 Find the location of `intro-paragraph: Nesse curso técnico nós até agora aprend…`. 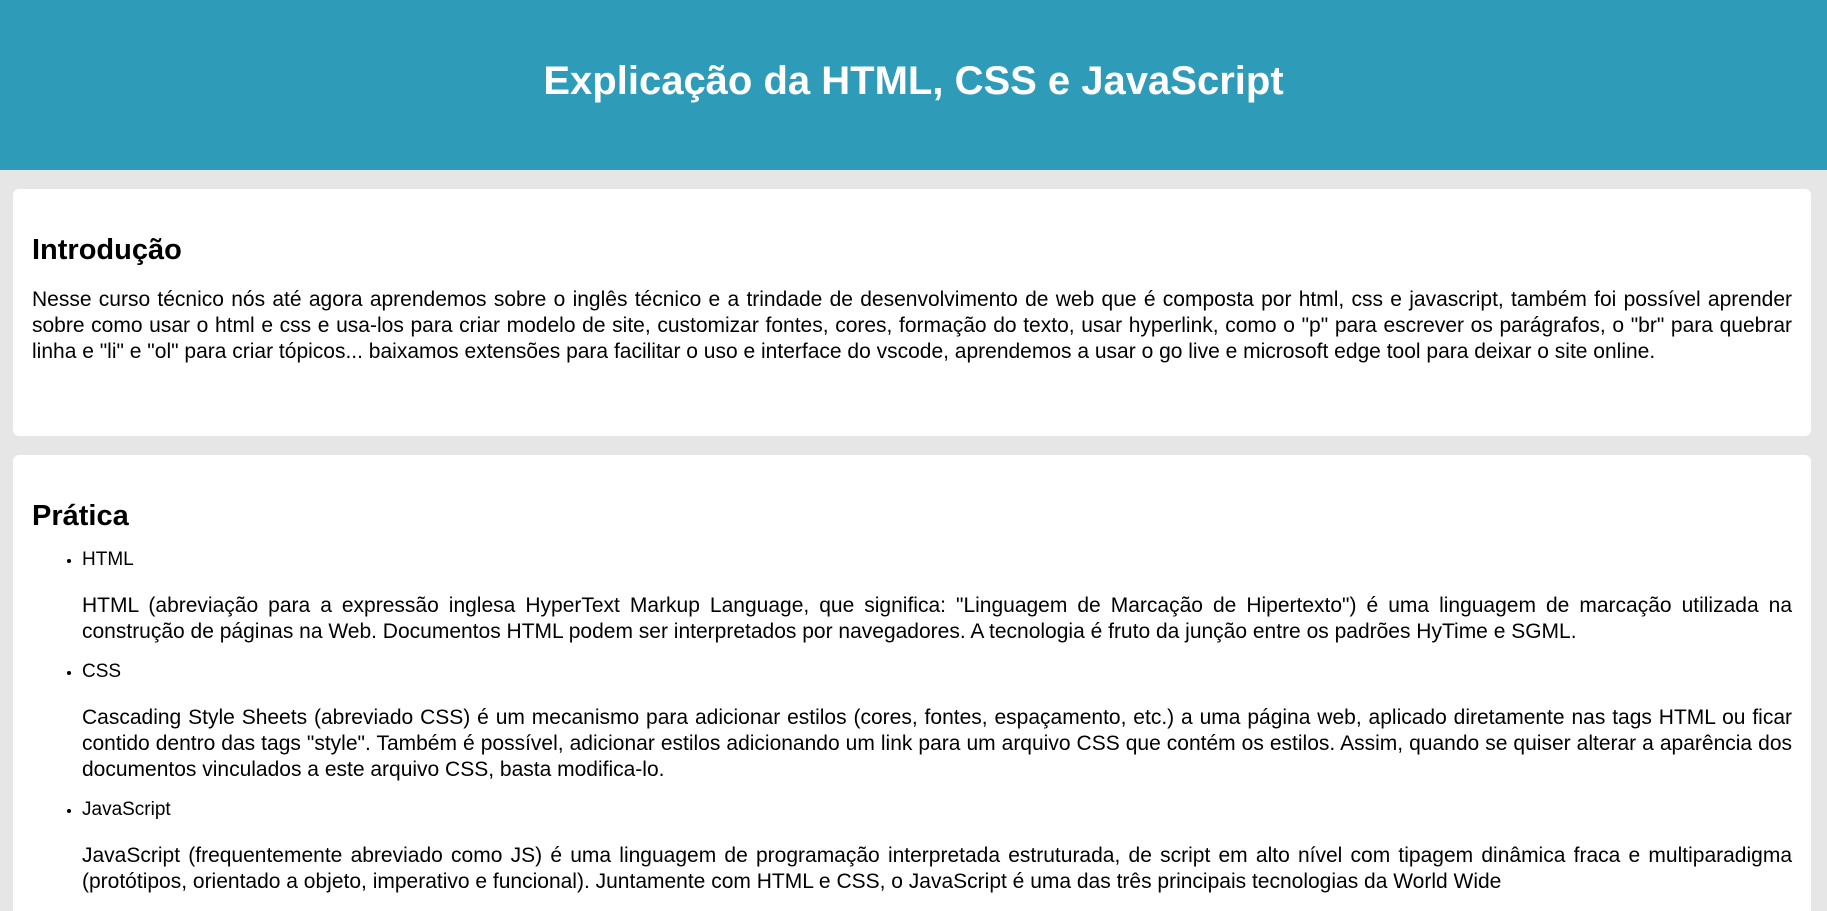

intro-paragraph: Nesse curso técnico nós até agora aprend… is located at coordinates (912, 325).